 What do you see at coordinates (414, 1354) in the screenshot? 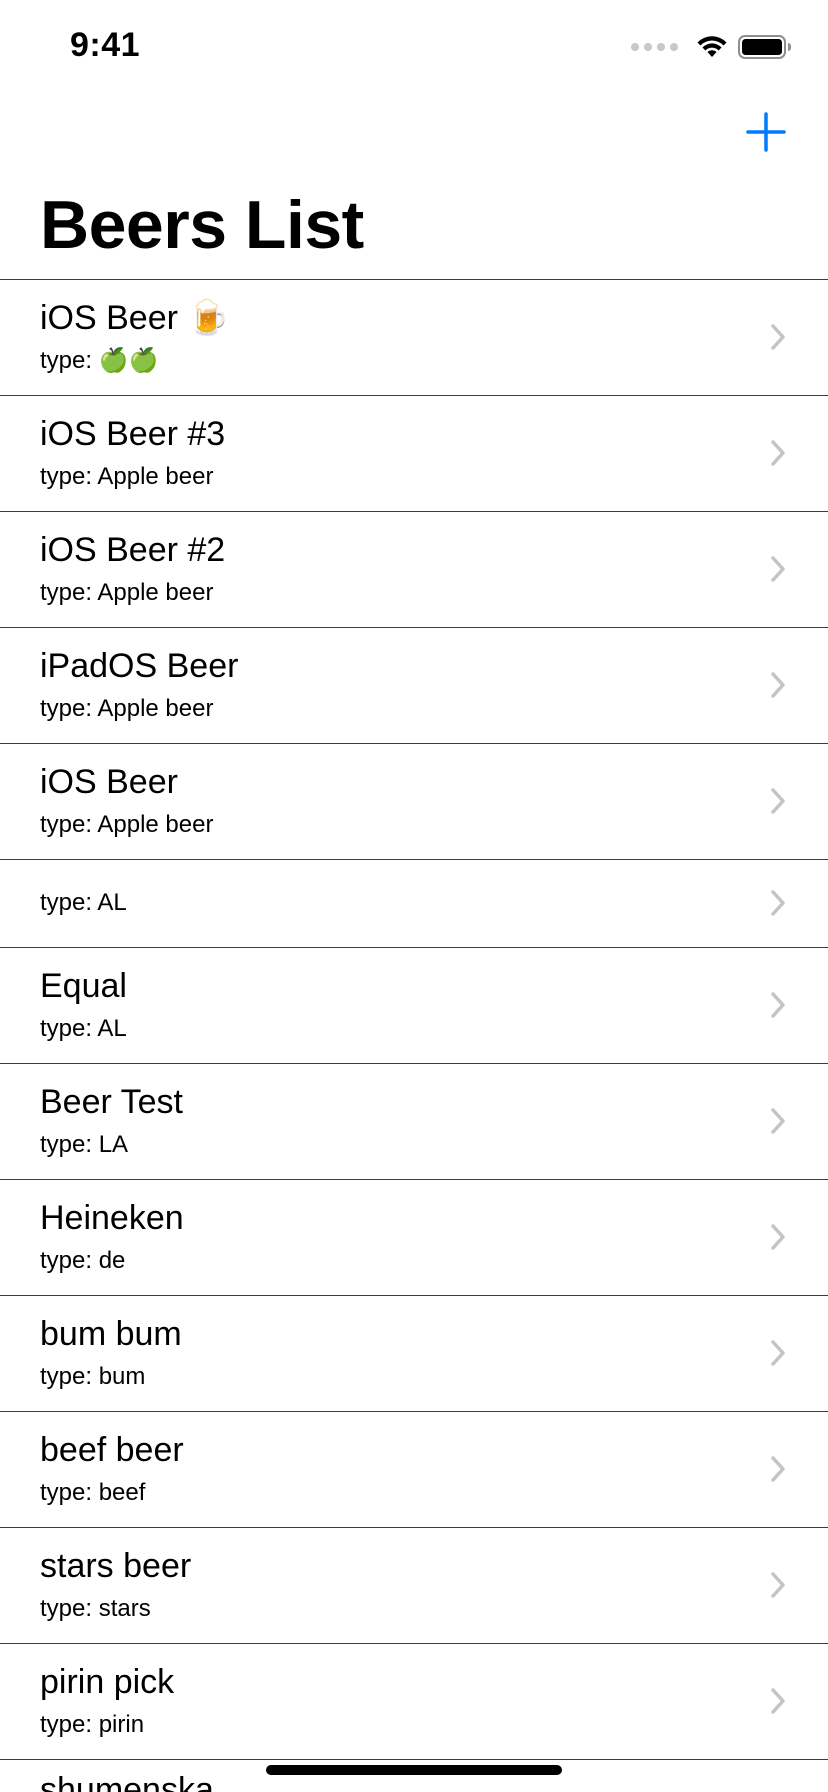
I see `list-item: bum bum type: bum` at bounding box center [414, 1354].